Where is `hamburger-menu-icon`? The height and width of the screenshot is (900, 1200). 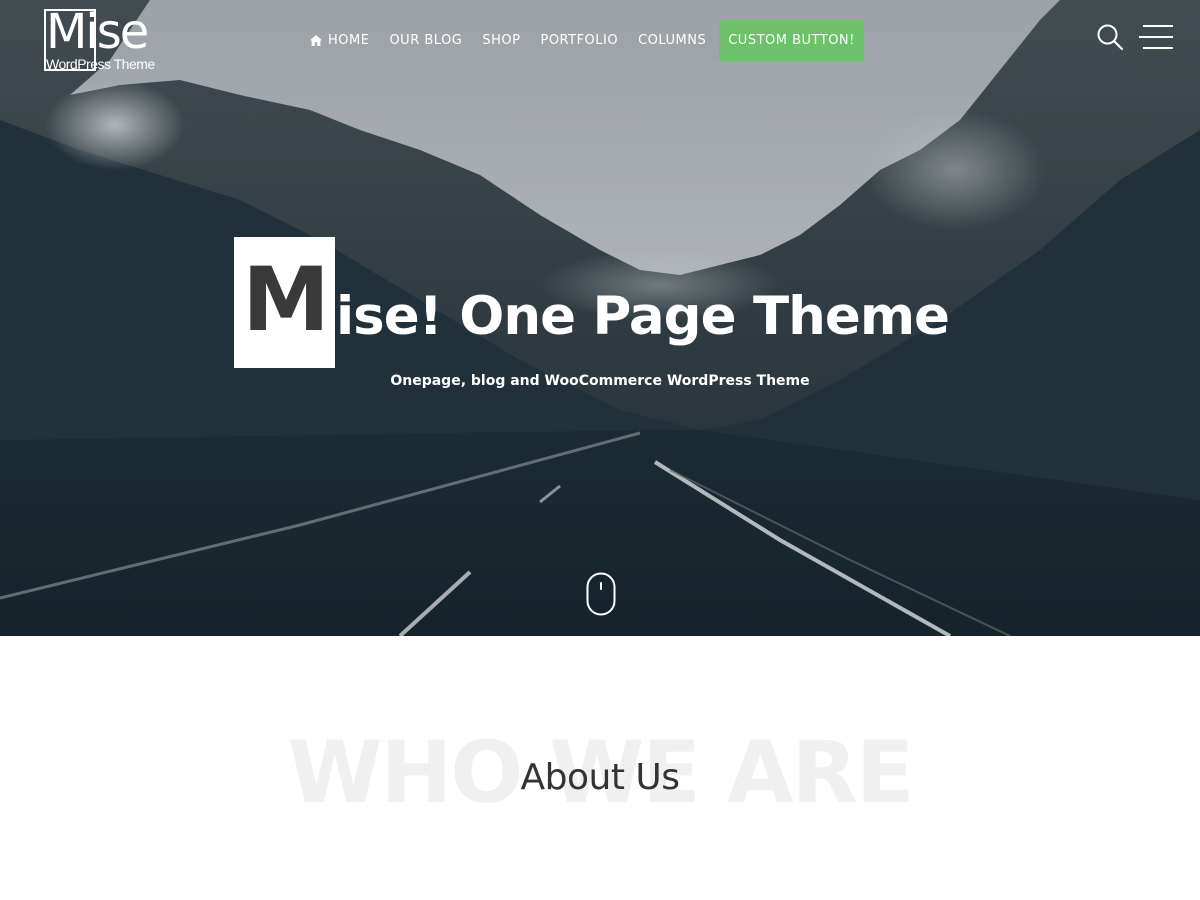 hamburger-menu-icon is located at coordinates (1156, 37).